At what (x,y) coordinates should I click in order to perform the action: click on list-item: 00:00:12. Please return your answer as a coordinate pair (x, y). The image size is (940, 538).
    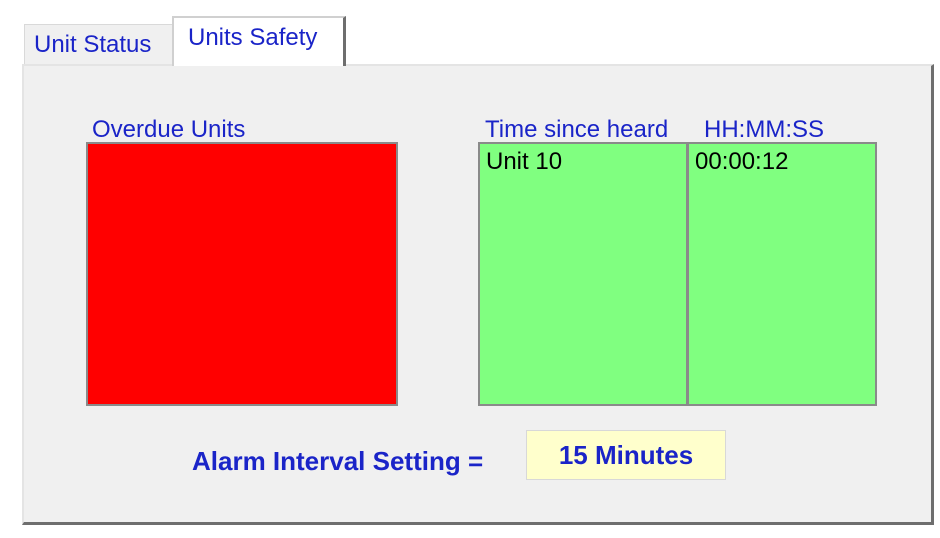
    Looking at the image, I should click on (785, 162).